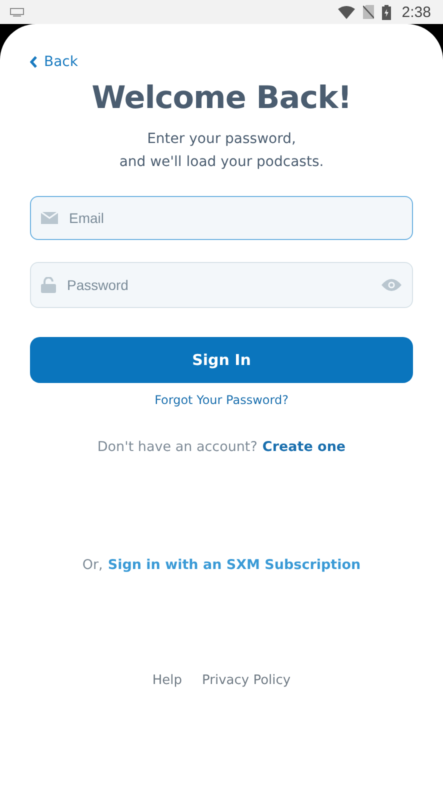  What do you see at coordinates (386, 12) in the screenshot?
I see `battery-icon` at bounding box center [386, 12].